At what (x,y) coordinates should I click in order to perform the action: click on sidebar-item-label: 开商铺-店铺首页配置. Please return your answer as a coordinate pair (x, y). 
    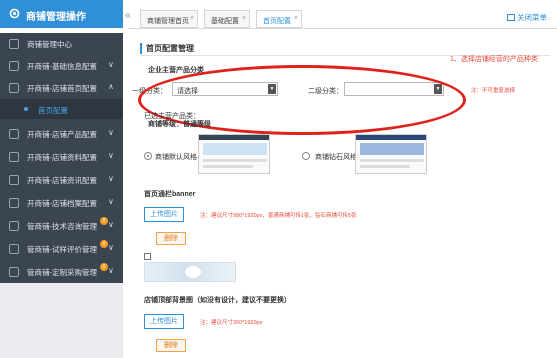
    Looking at the image, I should click on (62, 88).